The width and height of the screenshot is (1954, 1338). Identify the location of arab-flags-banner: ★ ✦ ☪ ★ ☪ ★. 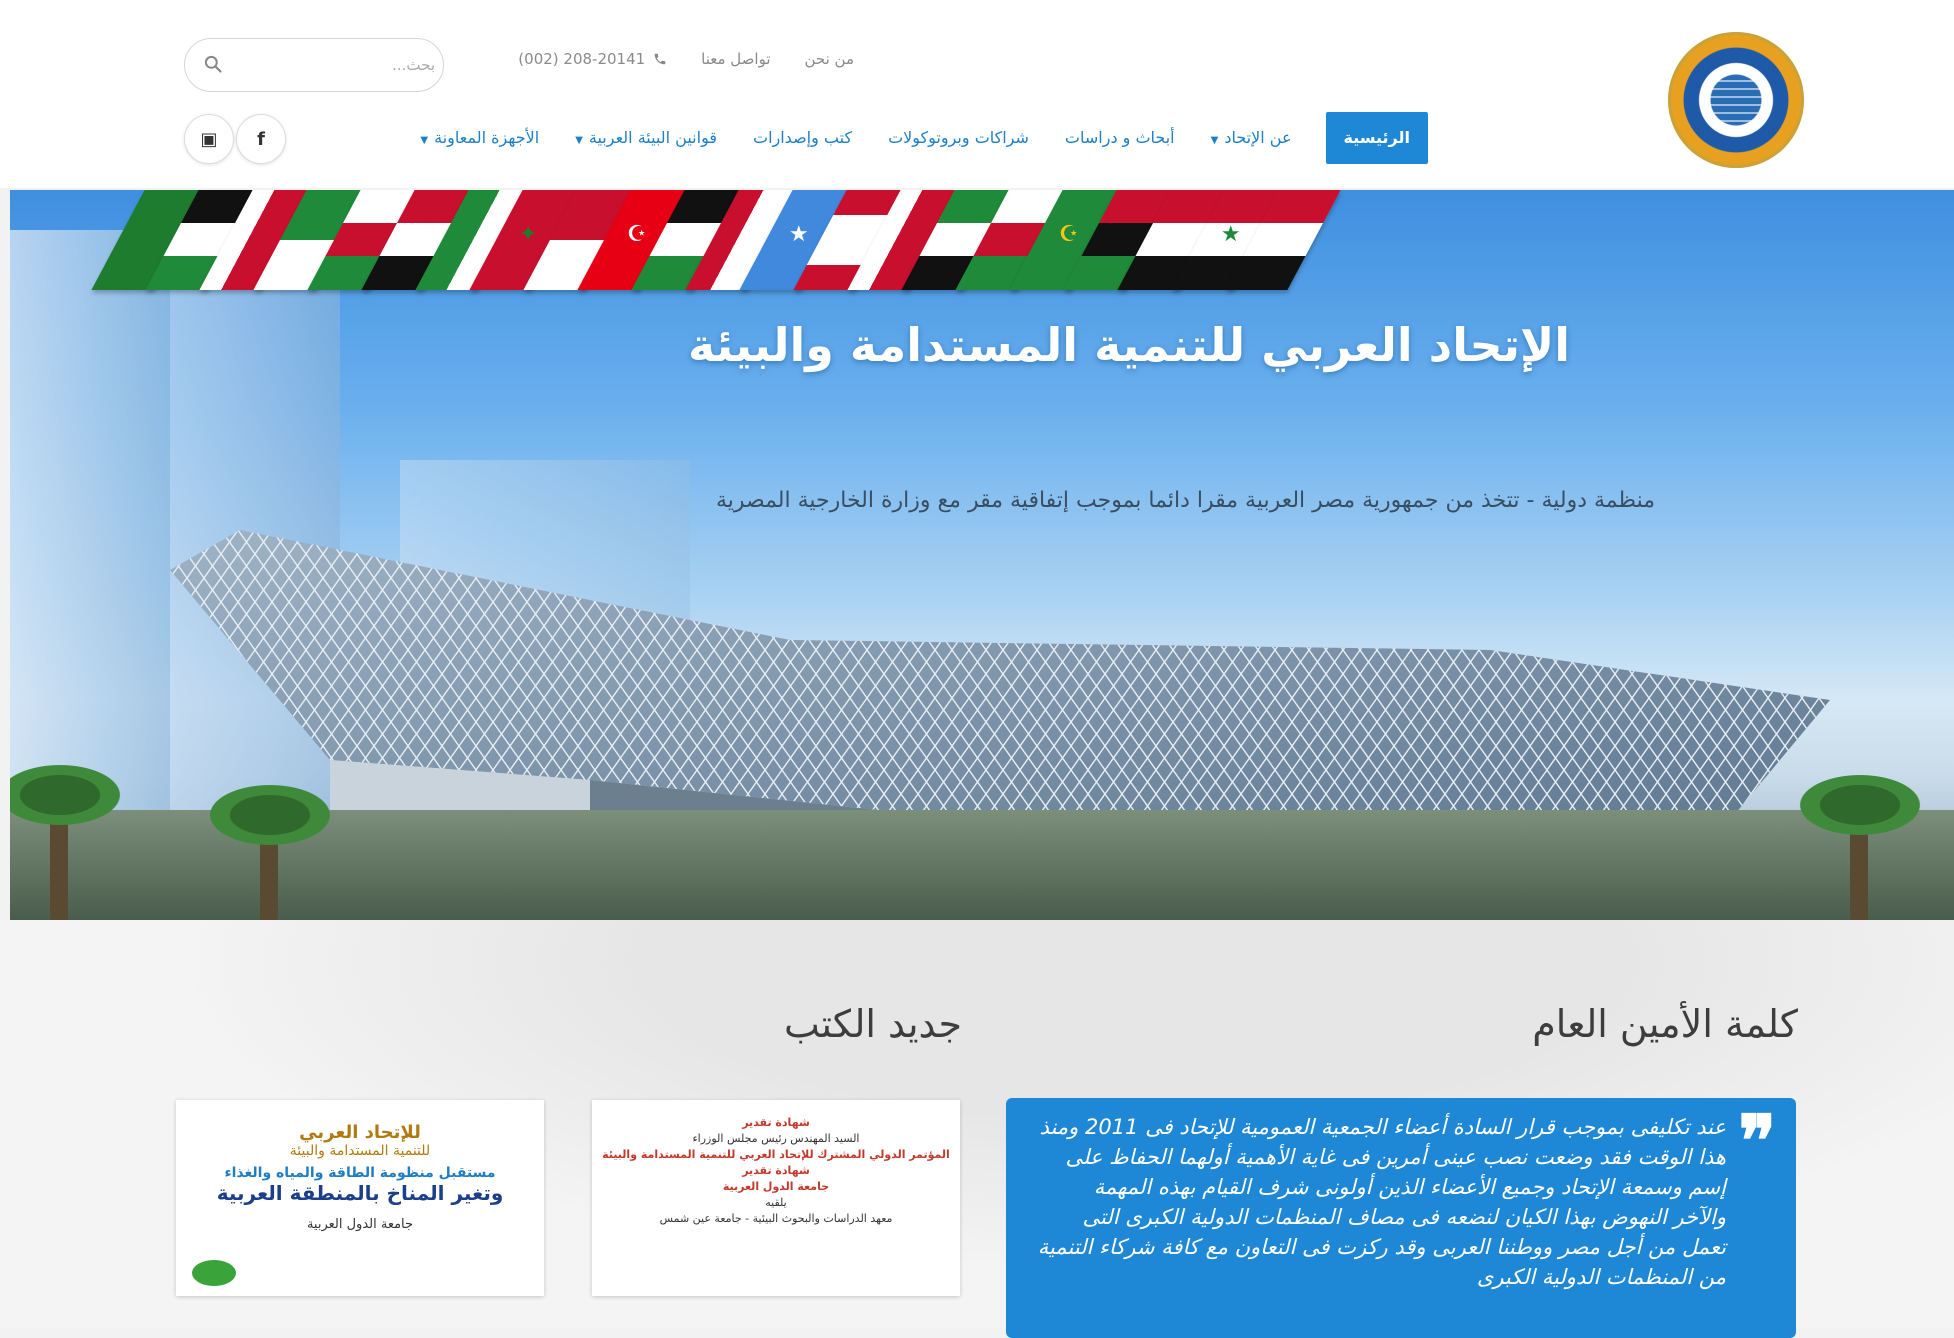
(716, 240).